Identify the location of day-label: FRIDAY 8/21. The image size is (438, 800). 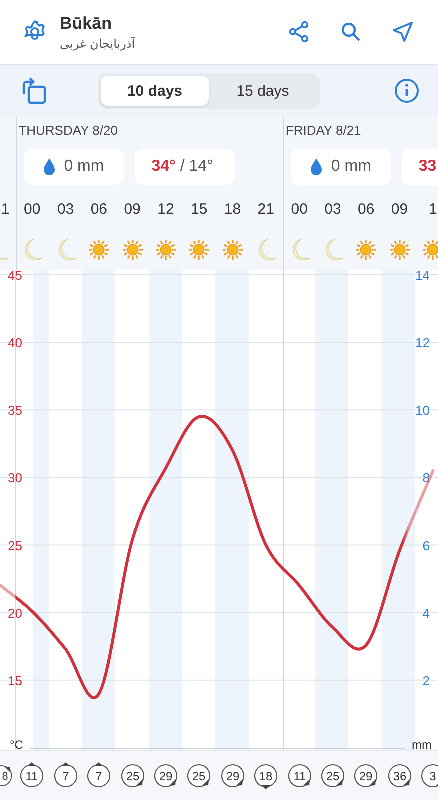
(324, 130).